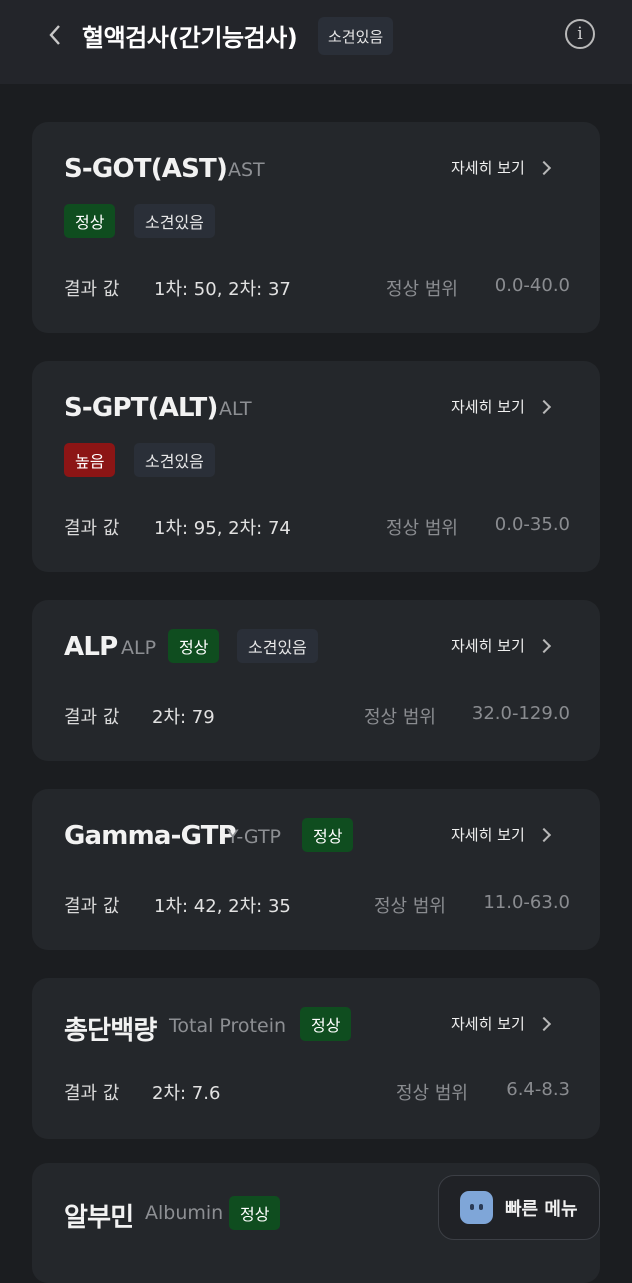  I want to click on quick-menu-button: 빠른 메뉴, so click(519, 1207).